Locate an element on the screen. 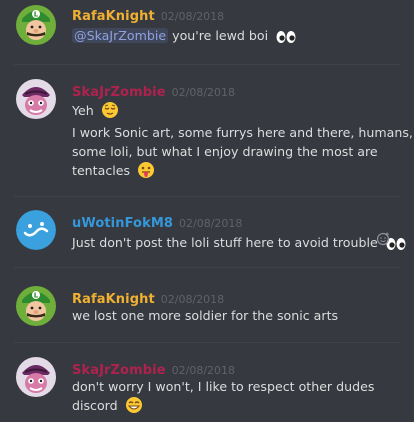 This screenshot has width=414, height=422. message-text: discord is located at coordinates (107, 408).